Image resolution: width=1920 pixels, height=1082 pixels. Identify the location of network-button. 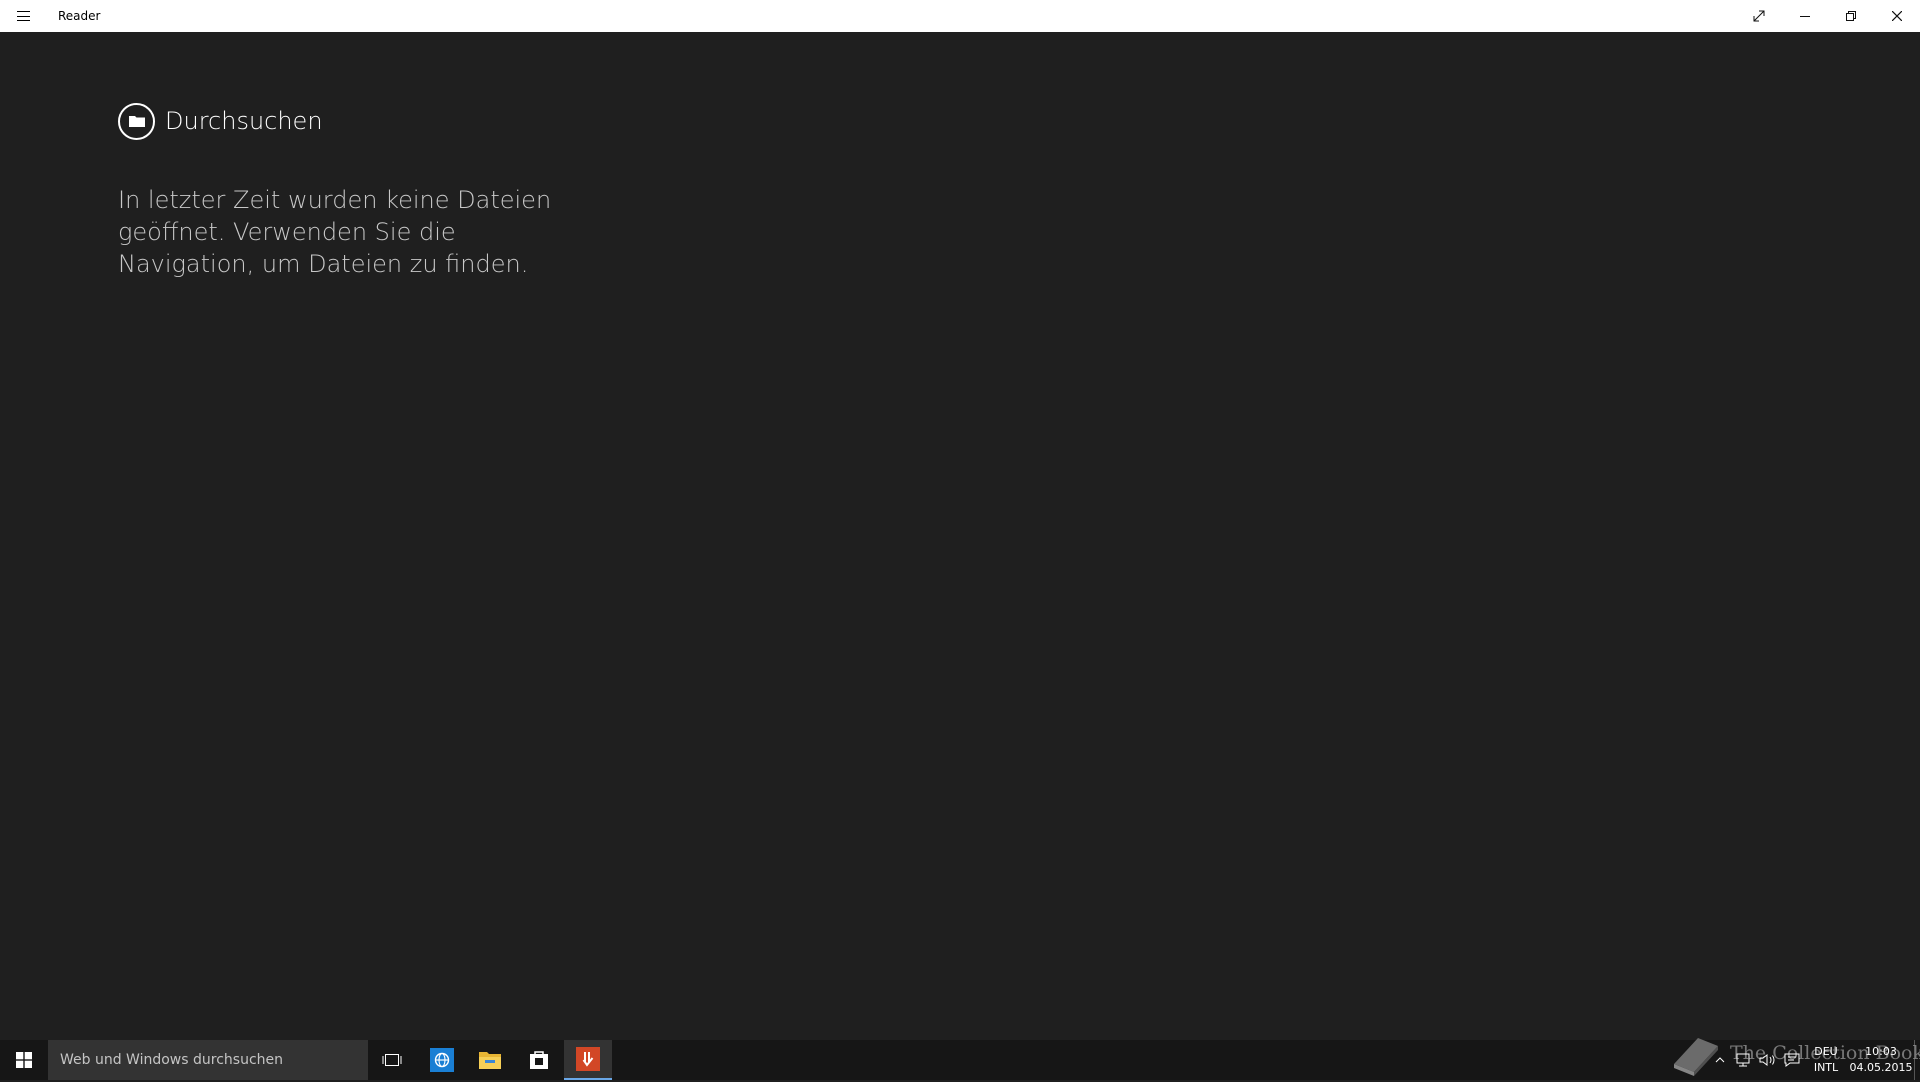
(1744, 1060).